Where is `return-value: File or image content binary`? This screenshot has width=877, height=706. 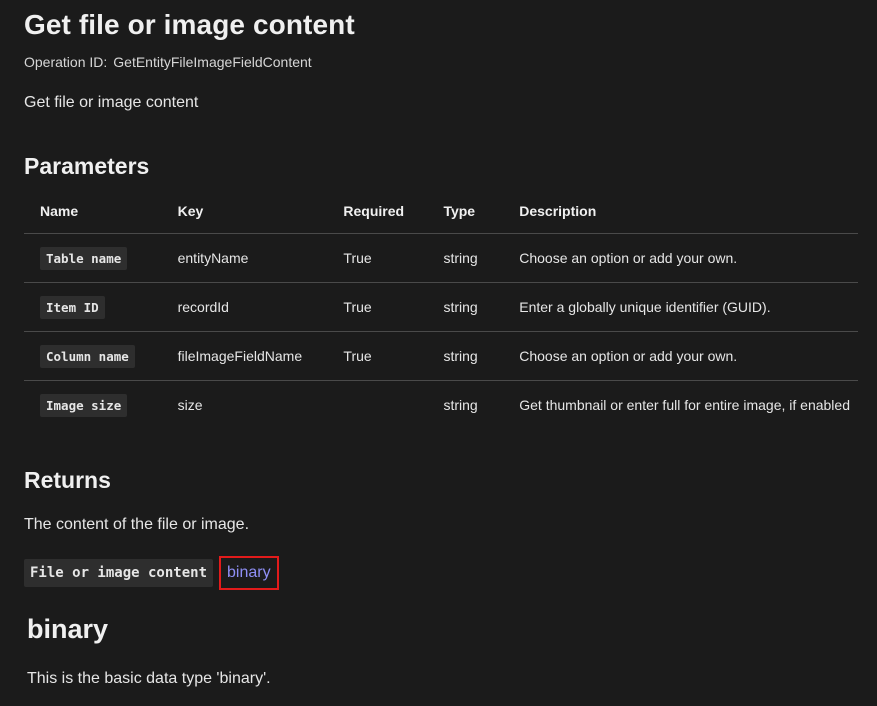 return-value: File or image content binary is located at coordinates (151, 573).